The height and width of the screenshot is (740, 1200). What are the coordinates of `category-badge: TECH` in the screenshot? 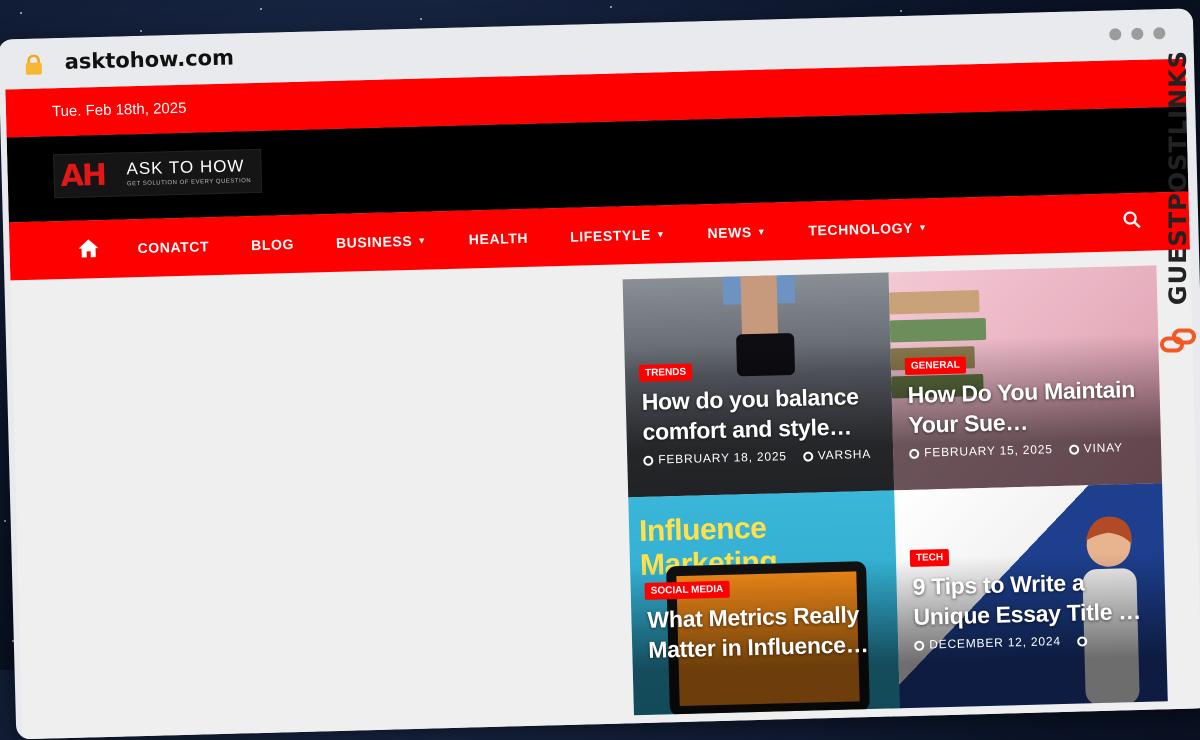 It's located at (929, 557).